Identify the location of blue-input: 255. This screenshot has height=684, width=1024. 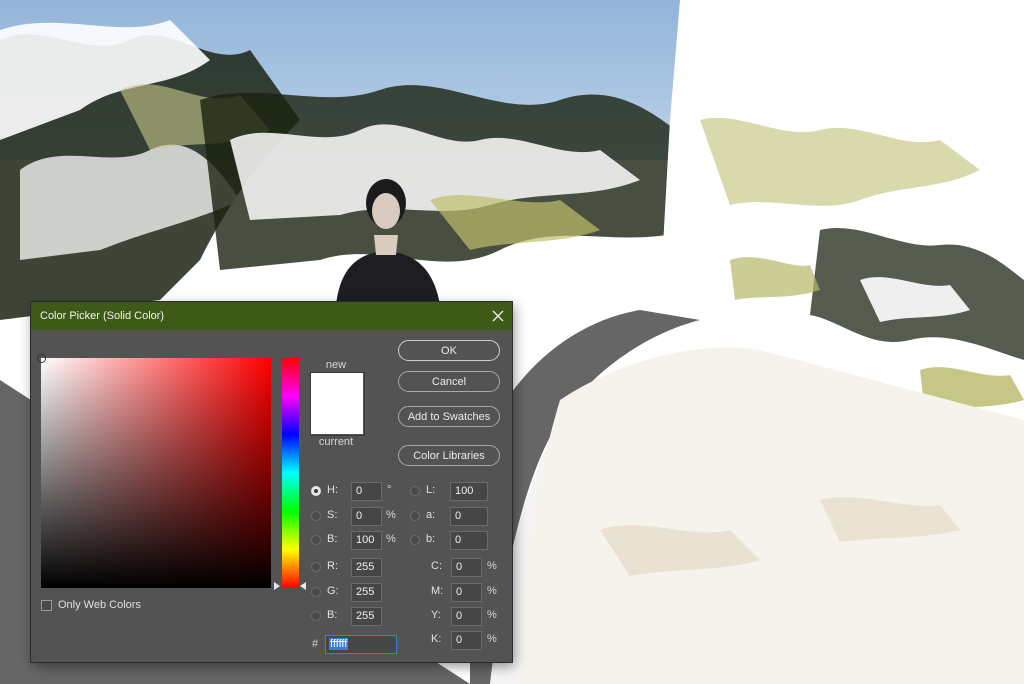
(366, 616).